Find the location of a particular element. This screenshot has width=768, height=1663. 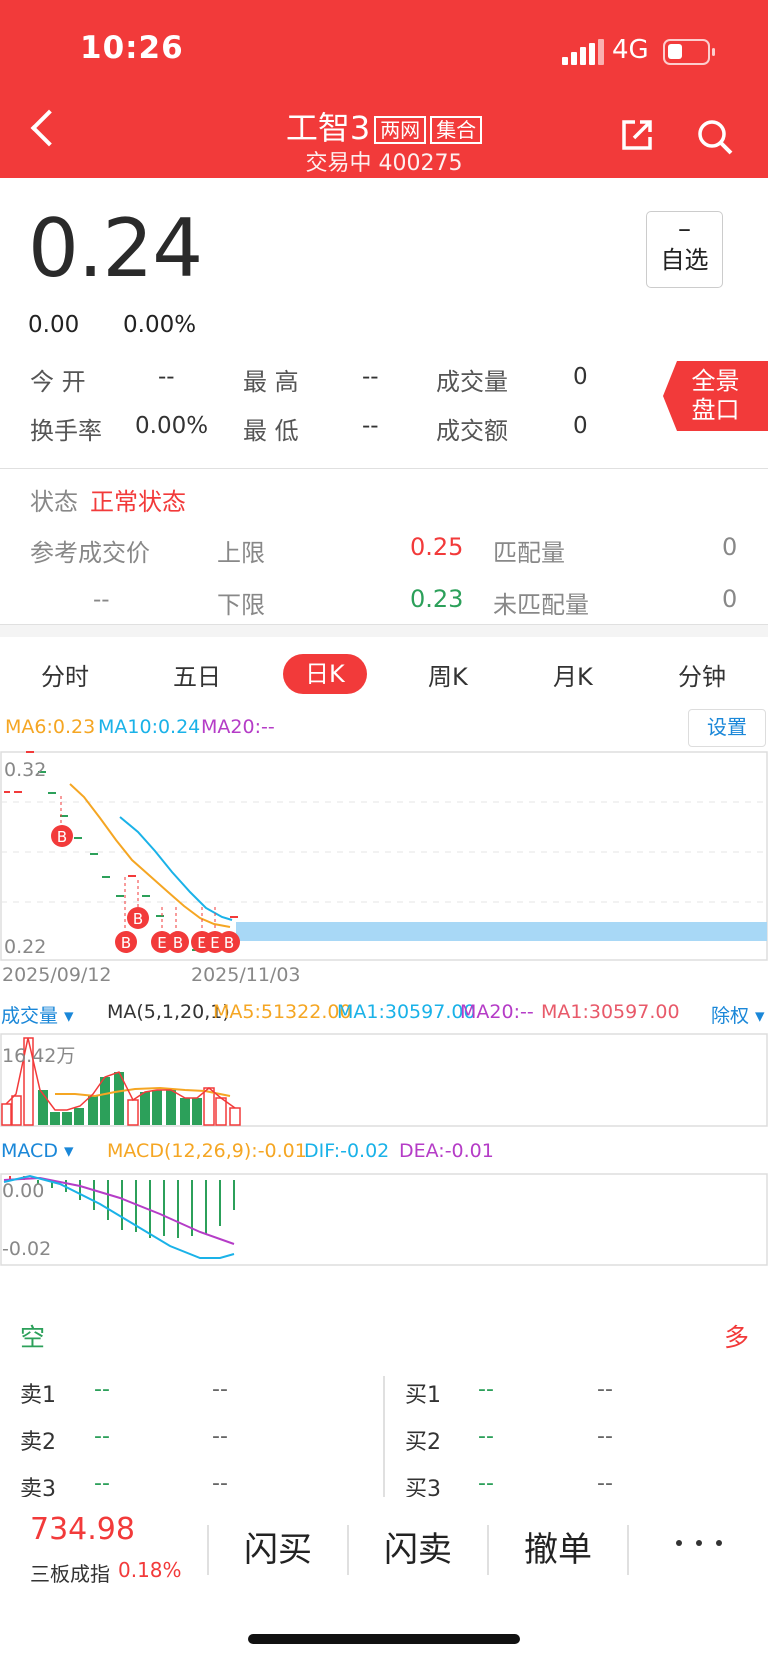

matched-value: 0 is located at coordinates (730, 547).